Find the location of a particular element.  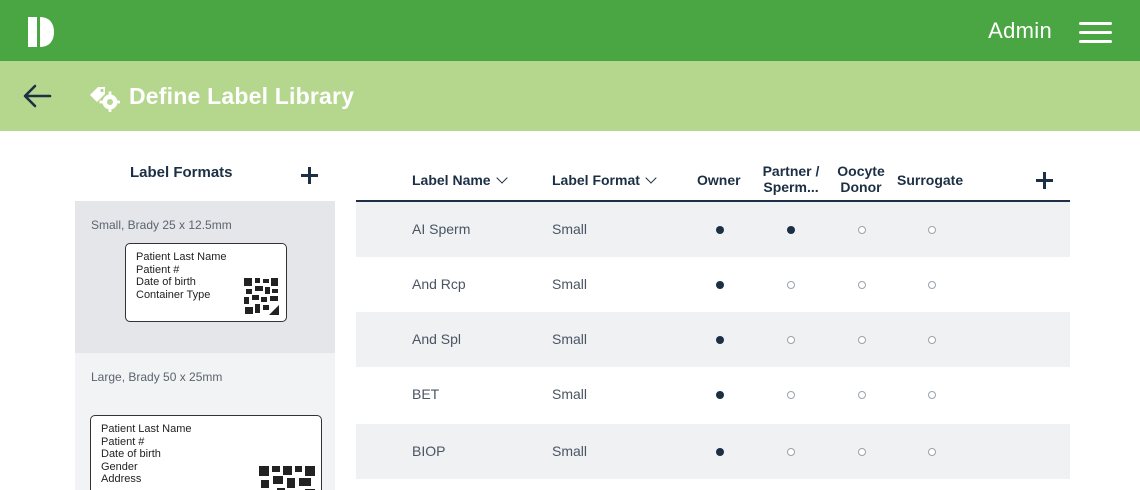

column-header-owner: Owner is located at coordinates (719, 180).